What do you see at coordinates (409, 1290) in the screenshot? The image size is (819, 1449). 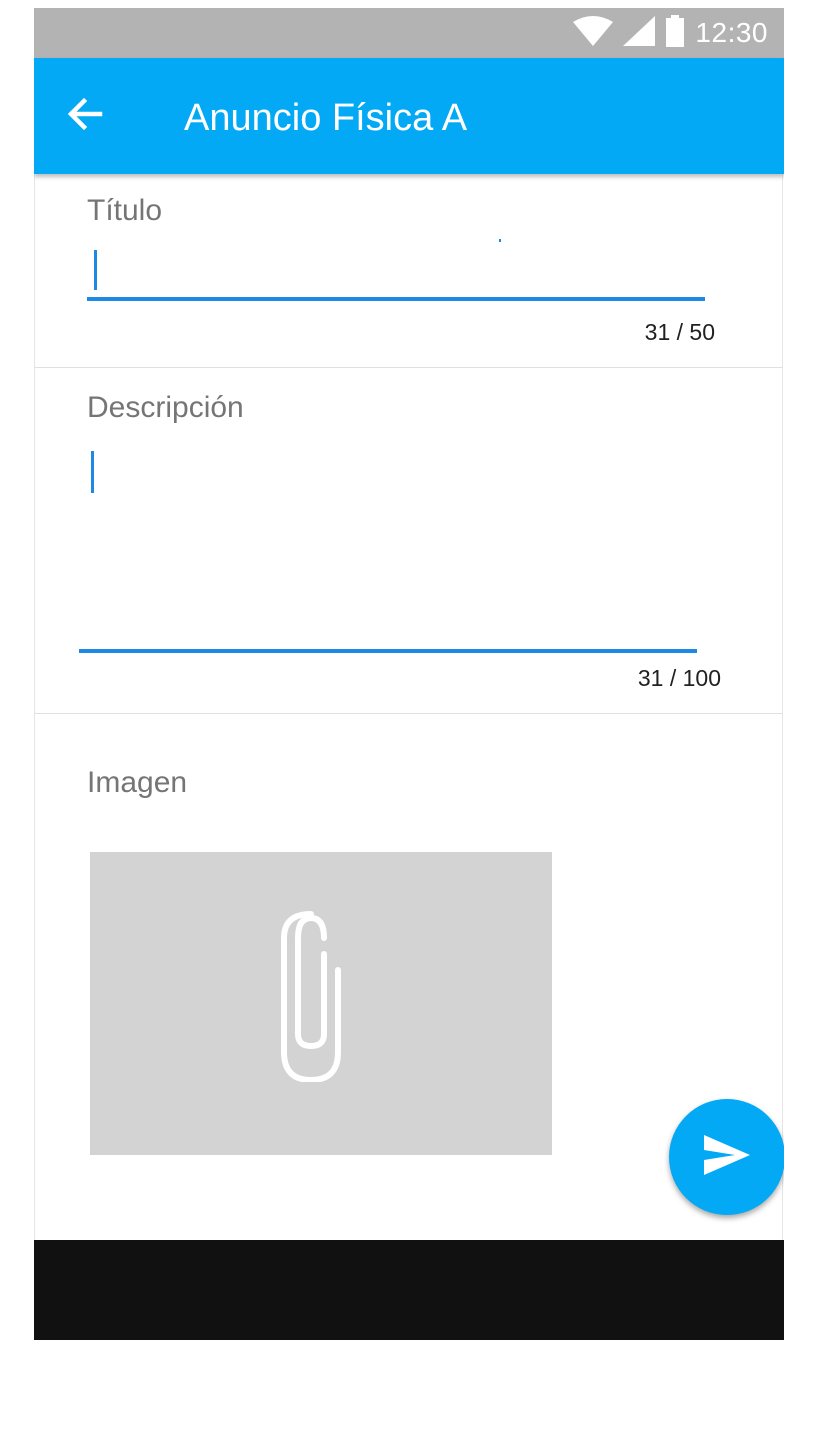 I see `navigation-bar` at bounding box center [409, 1290].